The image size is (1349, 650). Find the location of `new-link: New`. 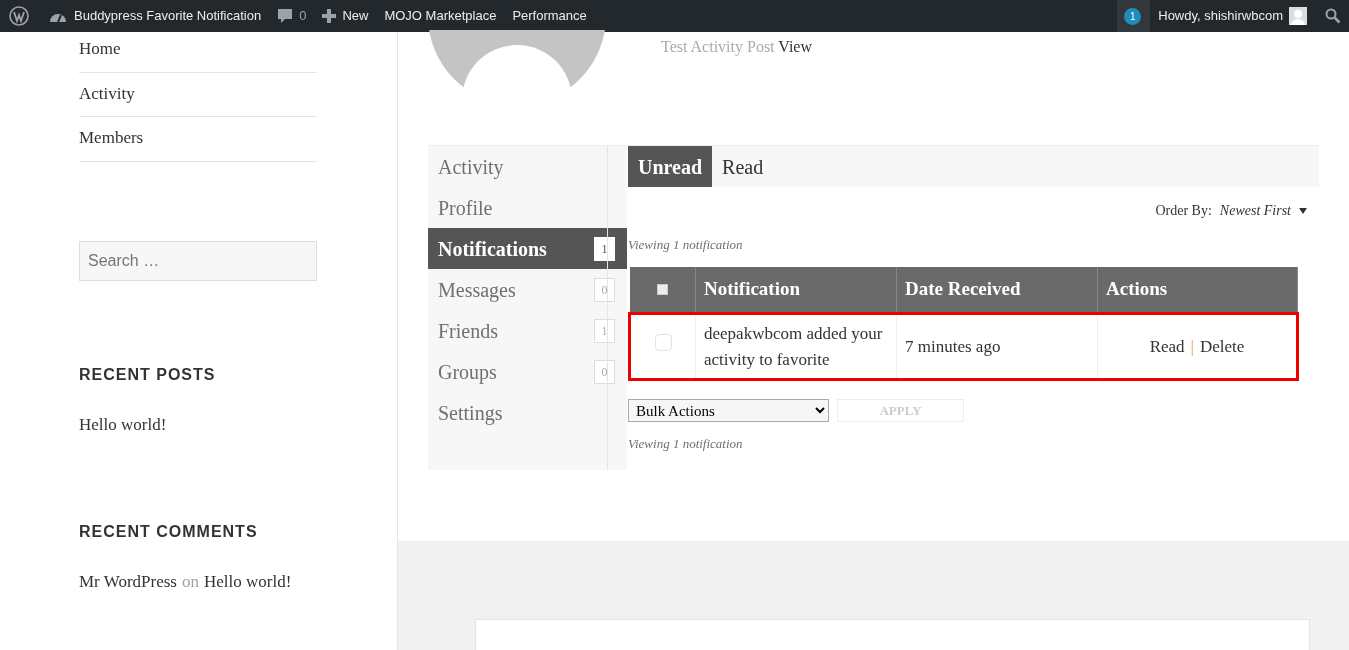

new-link: New is located at coordinates (345, 16).